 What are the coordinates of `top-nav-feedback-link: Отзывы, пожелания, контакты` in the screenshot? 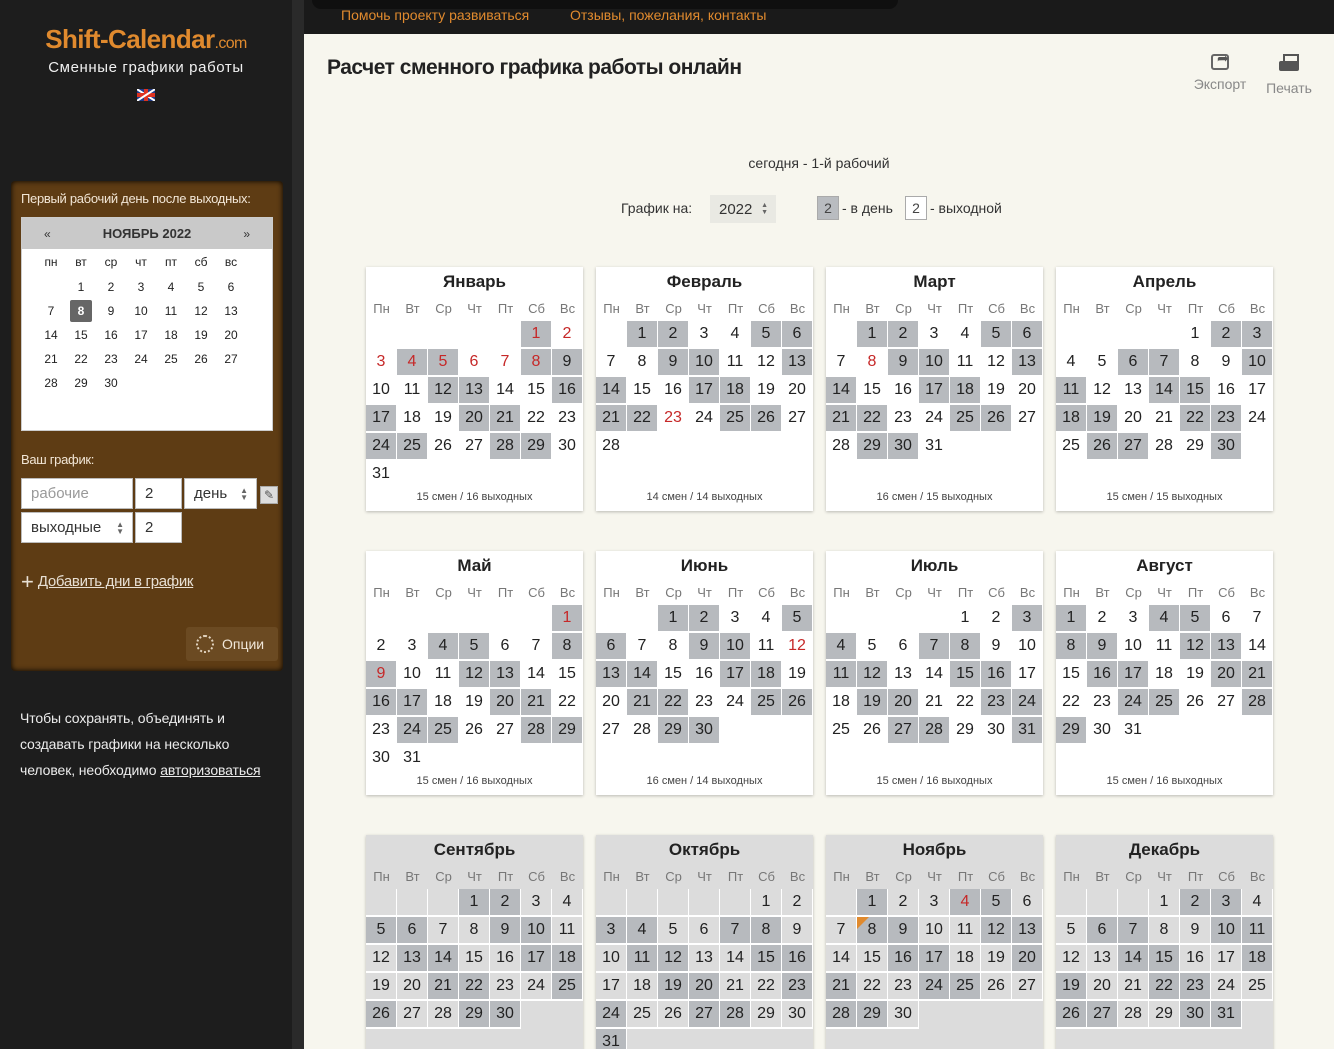 It's located at (668, 15).